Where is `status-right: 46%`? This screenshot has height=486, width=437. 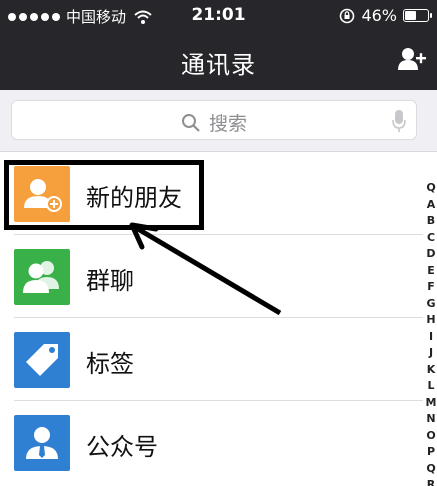 status-right: 46% is located at coordinates (385, 15).